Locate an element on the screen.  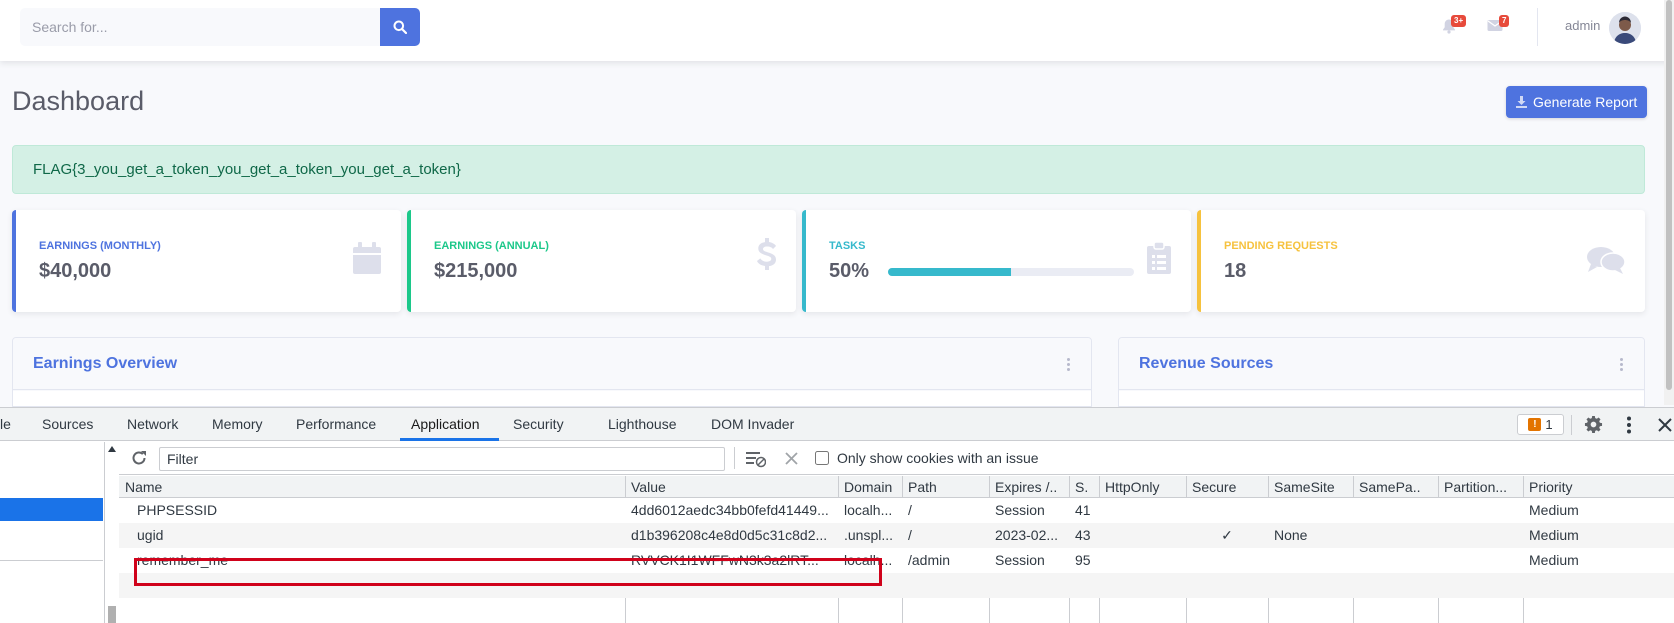
tab-dom-invader: DOM Invader is located at coordinates (752, 424).